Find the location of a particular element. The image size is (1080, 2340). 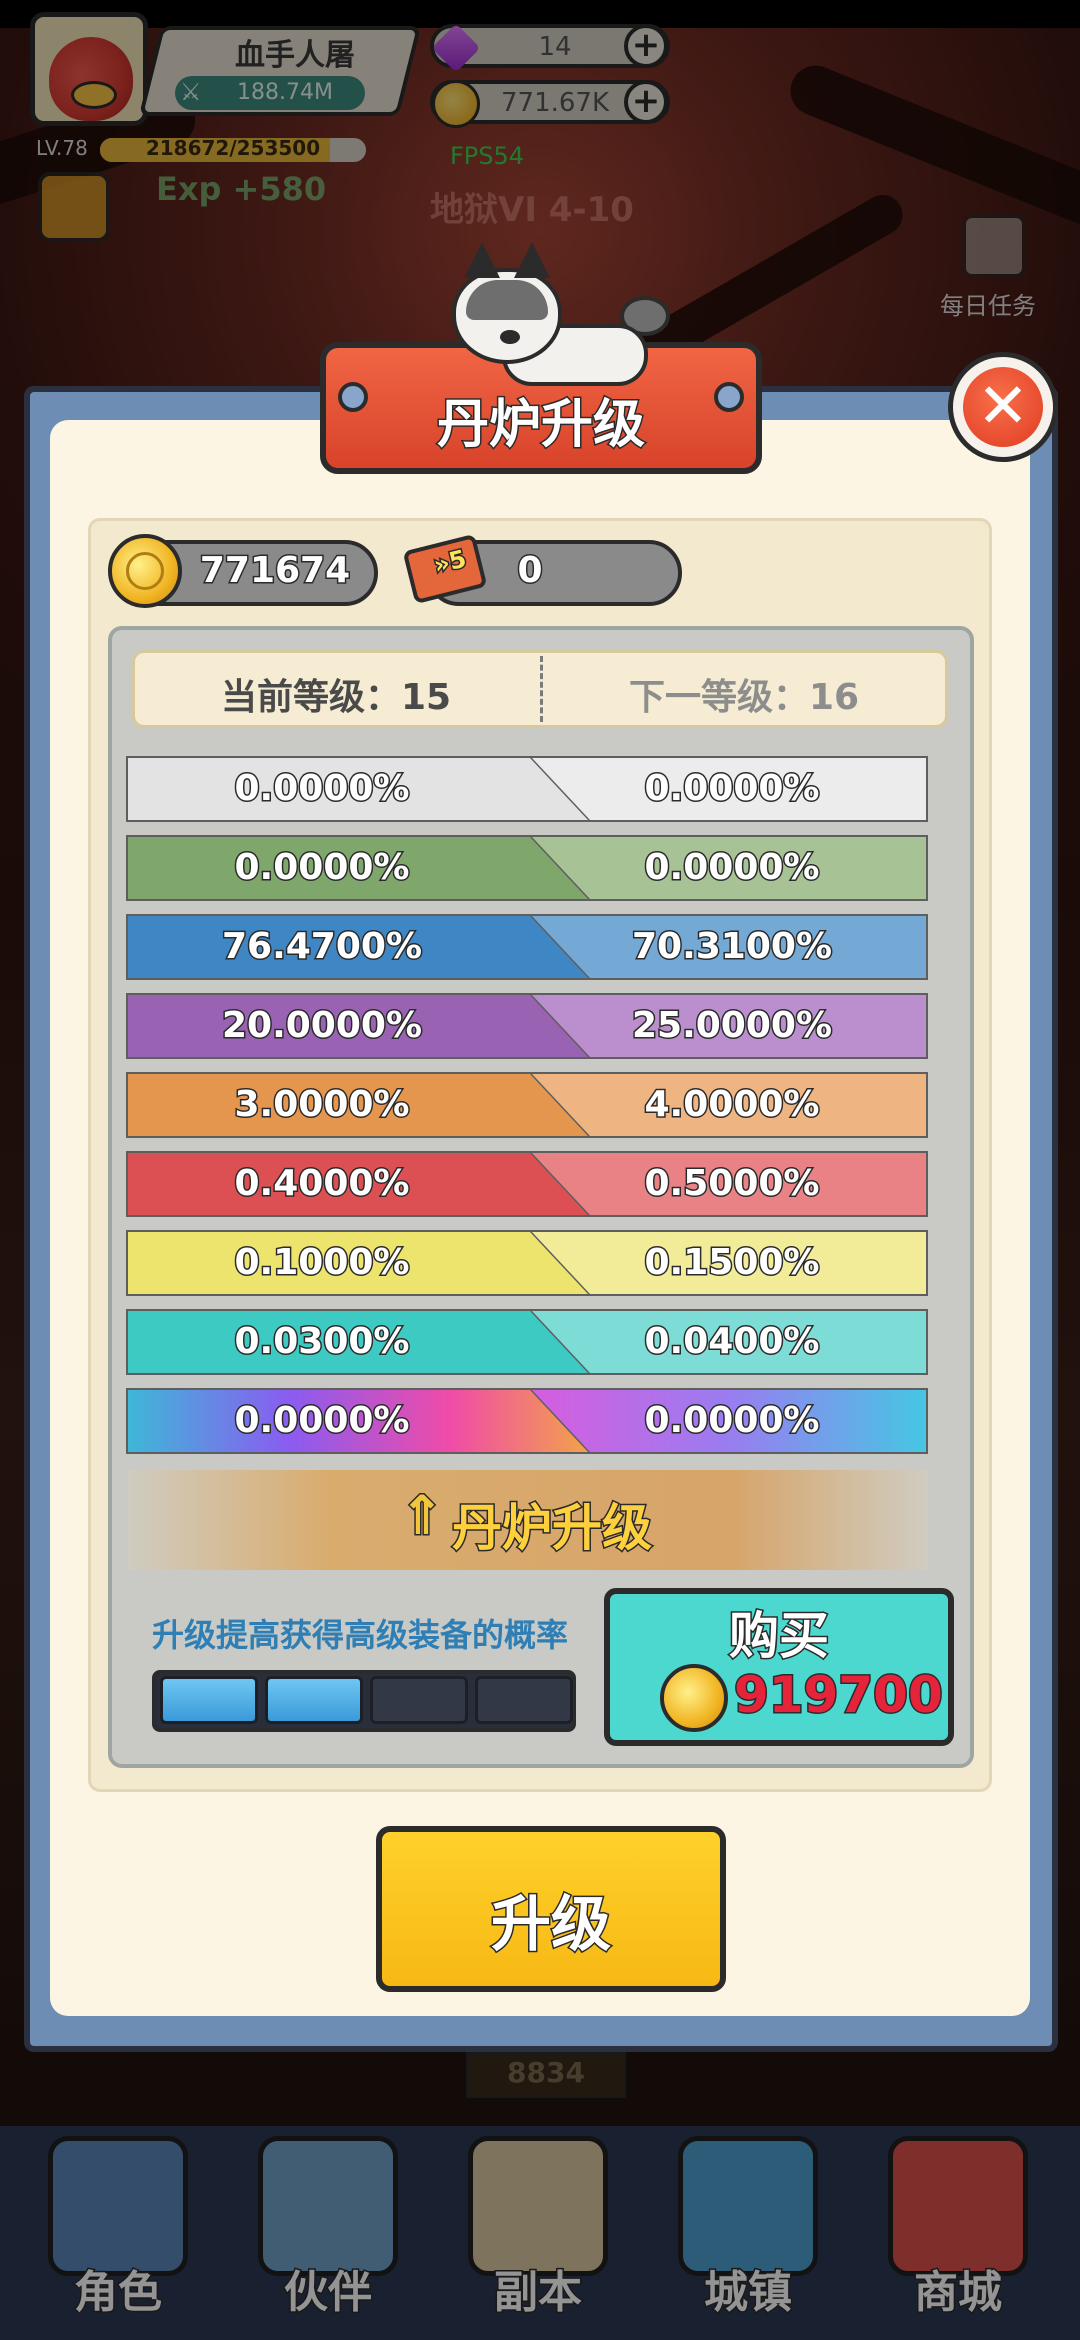

upgrade-description: 升级提高获得高级装备的概率 is located at coordinates (359, 1635).